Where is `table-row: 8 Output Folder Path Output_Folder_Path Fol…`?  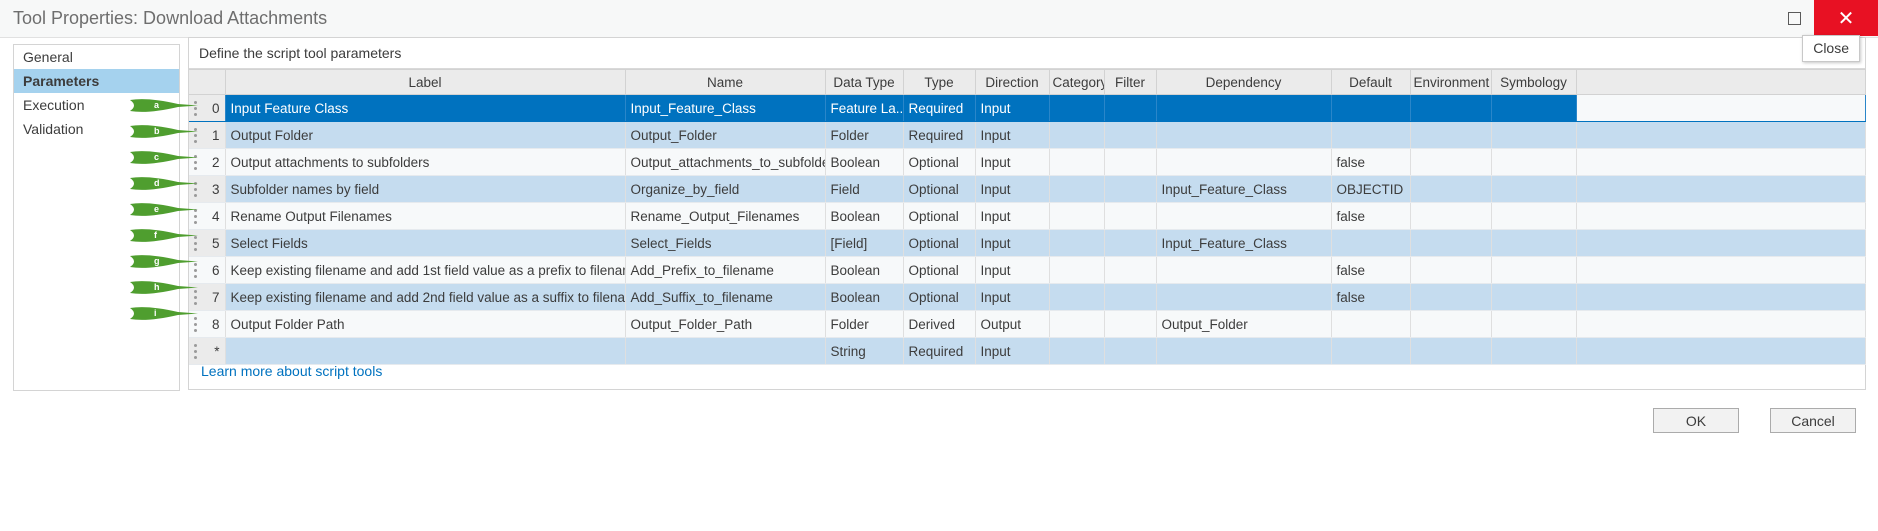 table-row: 8 Output Folder Path Output_Folder_Path Fol… is located at coordinates (1027, 324).